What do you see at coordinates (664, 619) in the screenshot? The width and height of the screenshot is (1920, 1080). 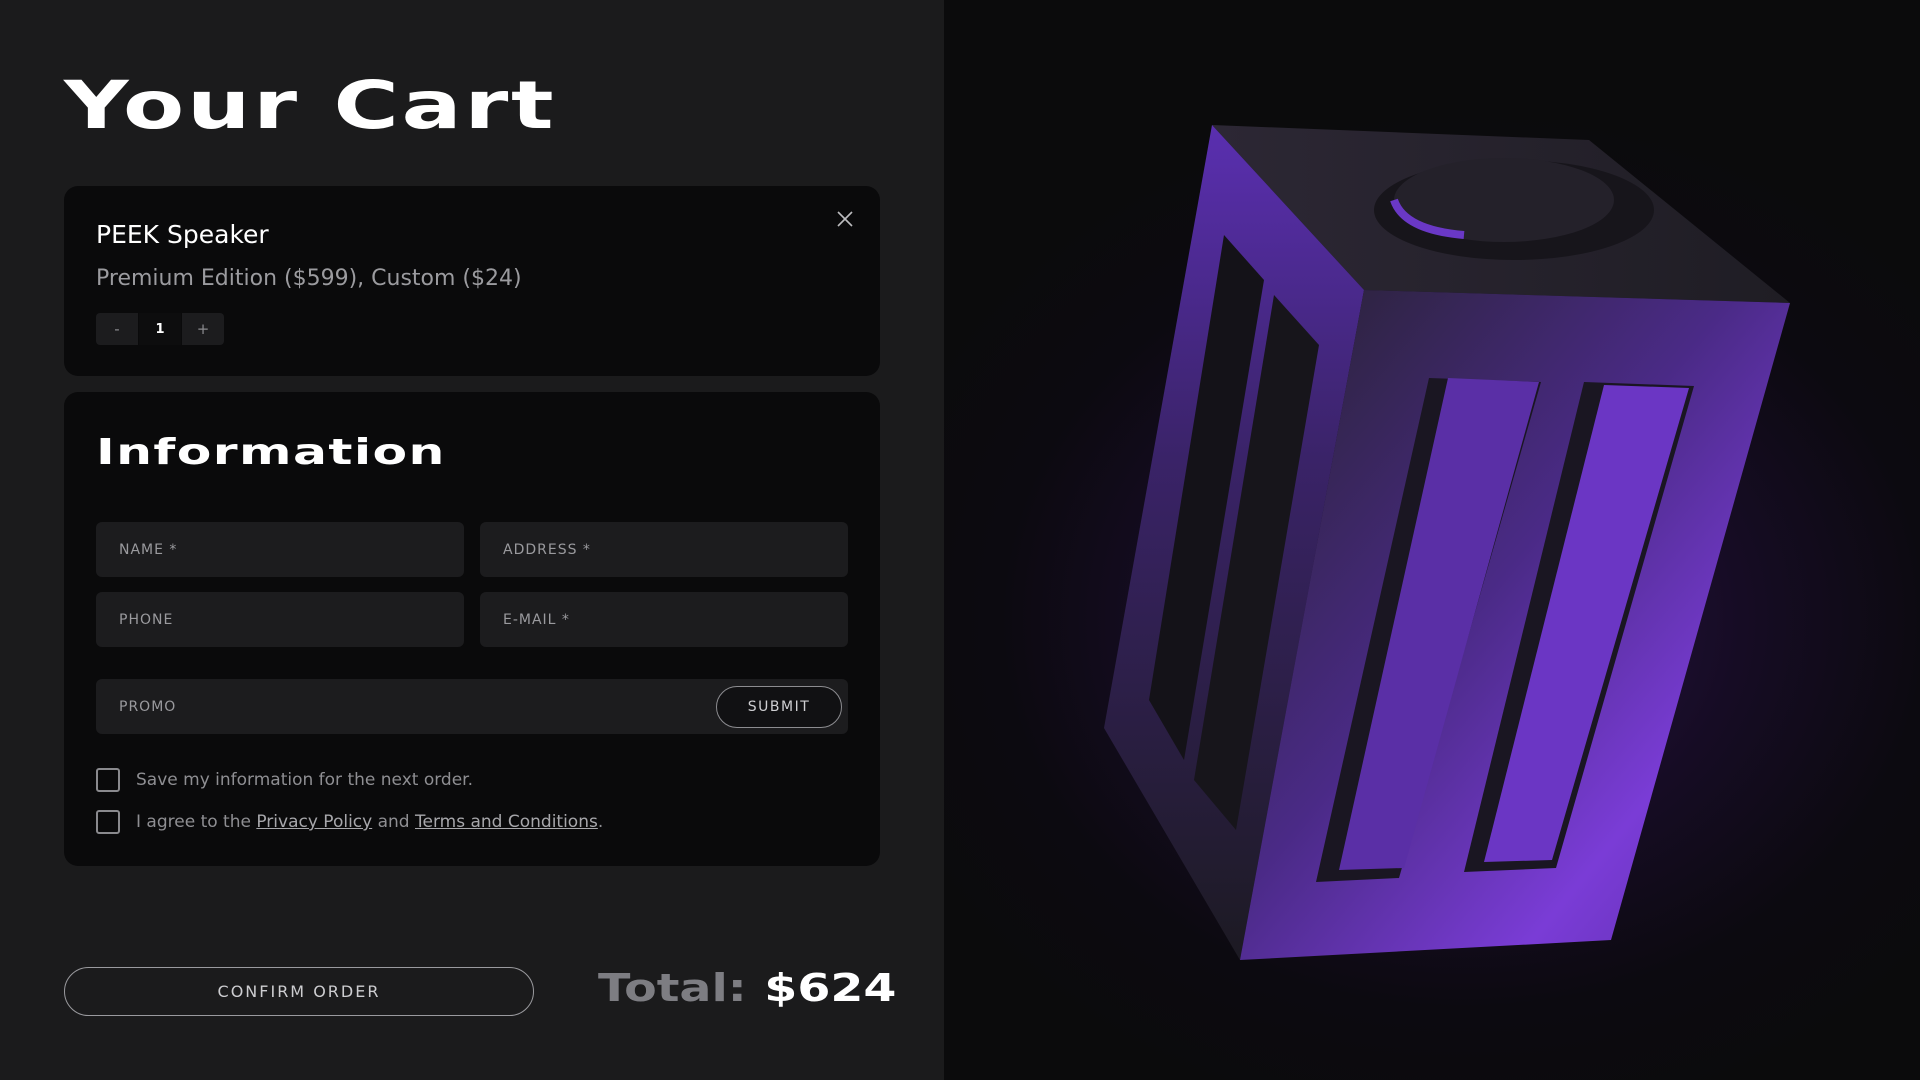 I see `email-field: E-MAIL *` at bounding box center [664, 619].